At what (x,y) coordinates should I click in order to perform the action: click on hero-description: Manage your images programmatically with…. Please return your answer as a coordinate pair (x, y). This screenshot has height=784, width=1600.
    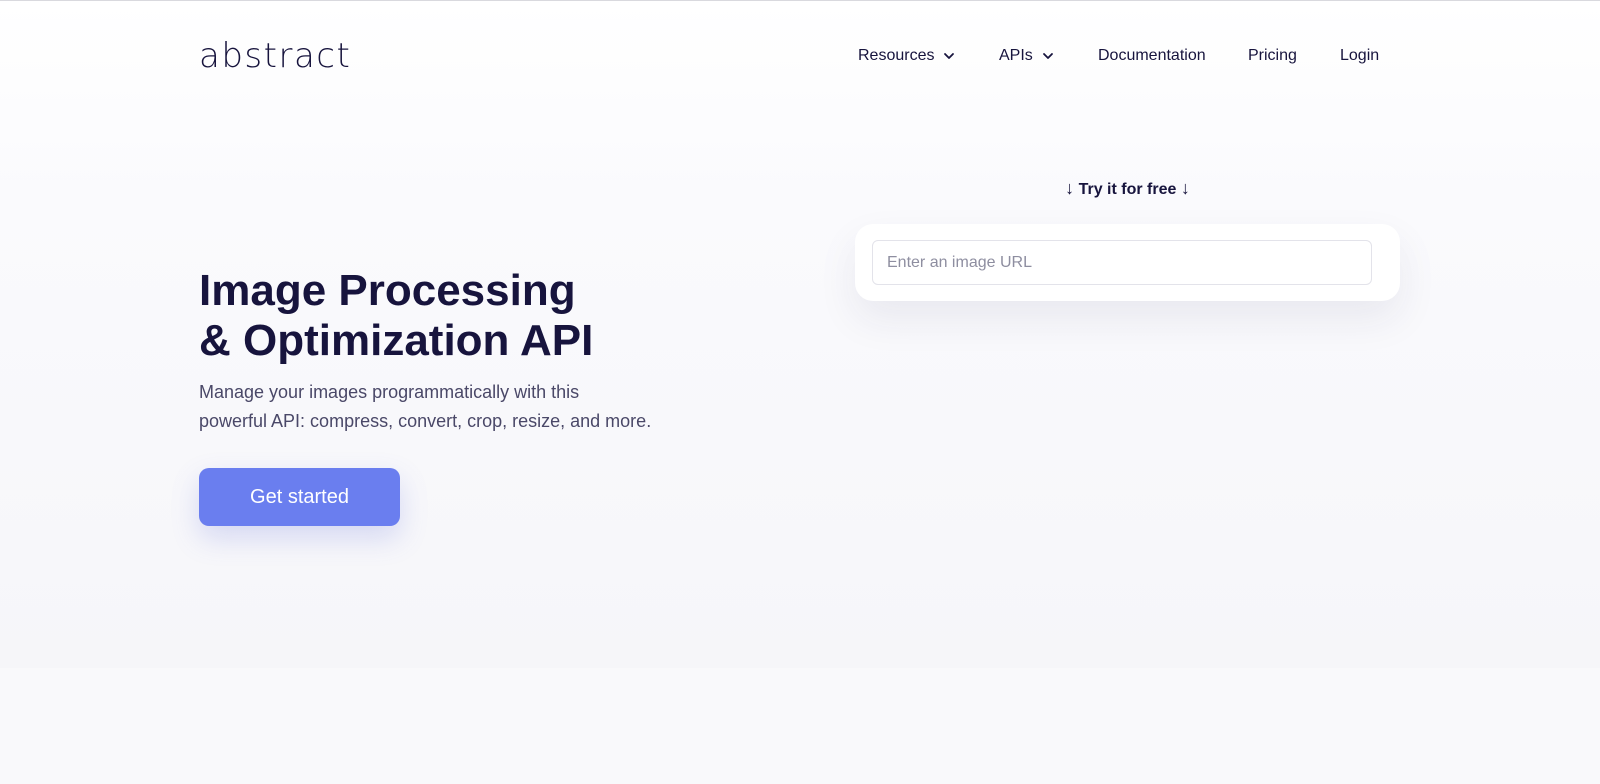
    Looking at the image, I should click on (434, 407).